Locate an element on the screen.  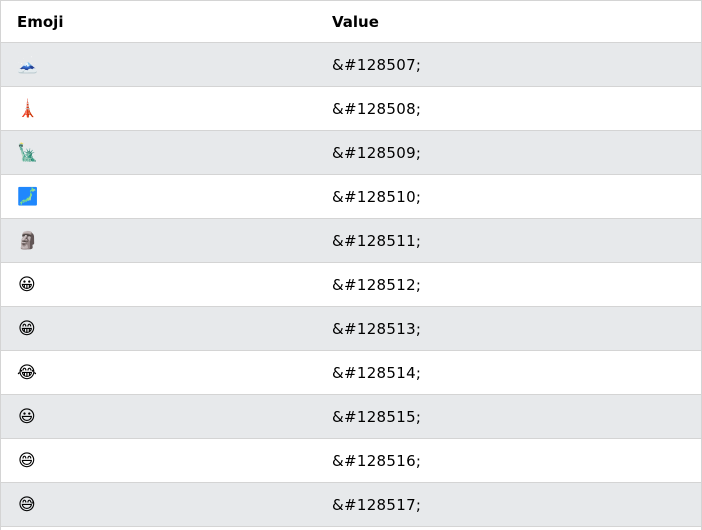
table-row: 😀 &#128512; is located at coordinates (351, 284).